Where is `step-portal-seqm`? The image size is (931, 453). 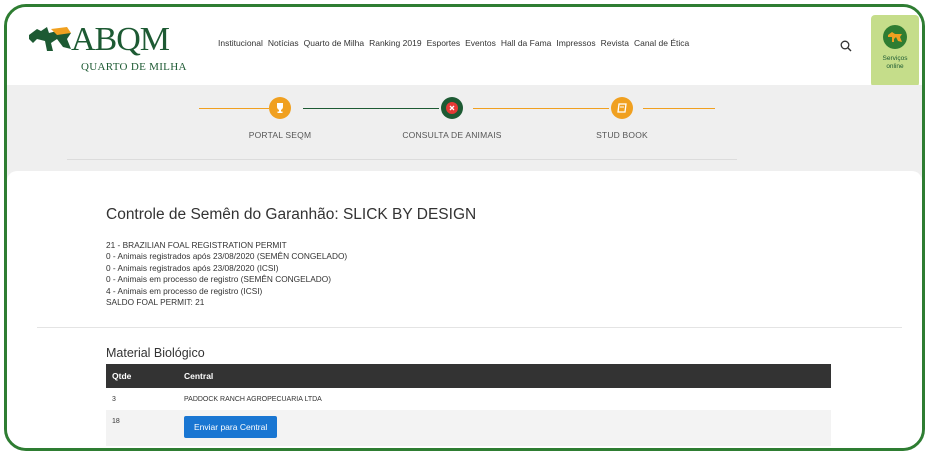
step-portal-seqm is located at coordinates (280, 108).